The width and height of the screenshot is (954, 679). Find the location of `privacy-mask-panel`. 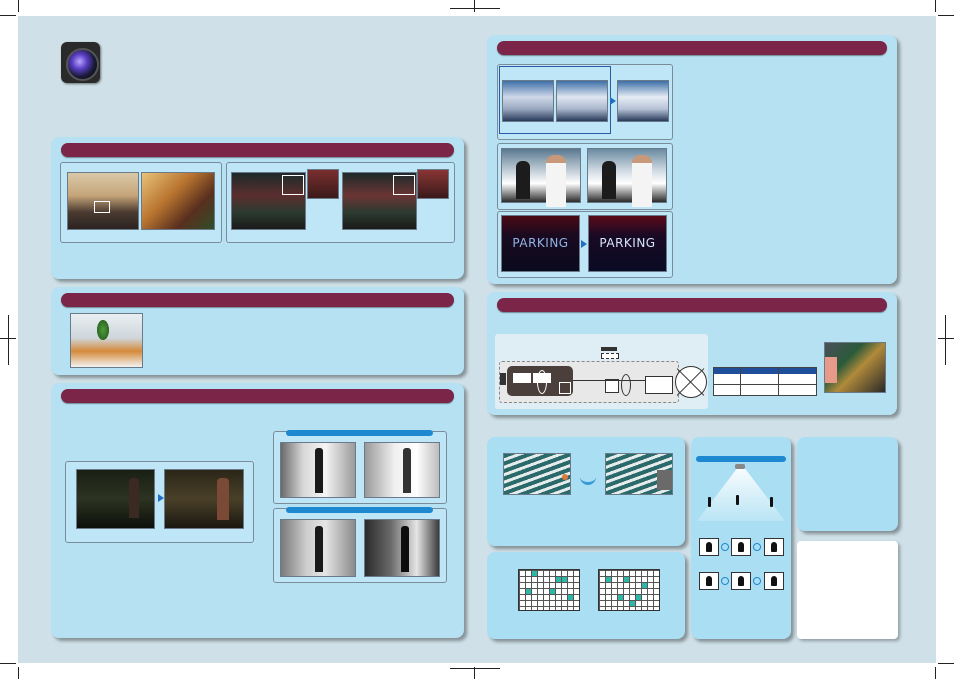

privacy-mask-panel is located at coordinates (586, 491).